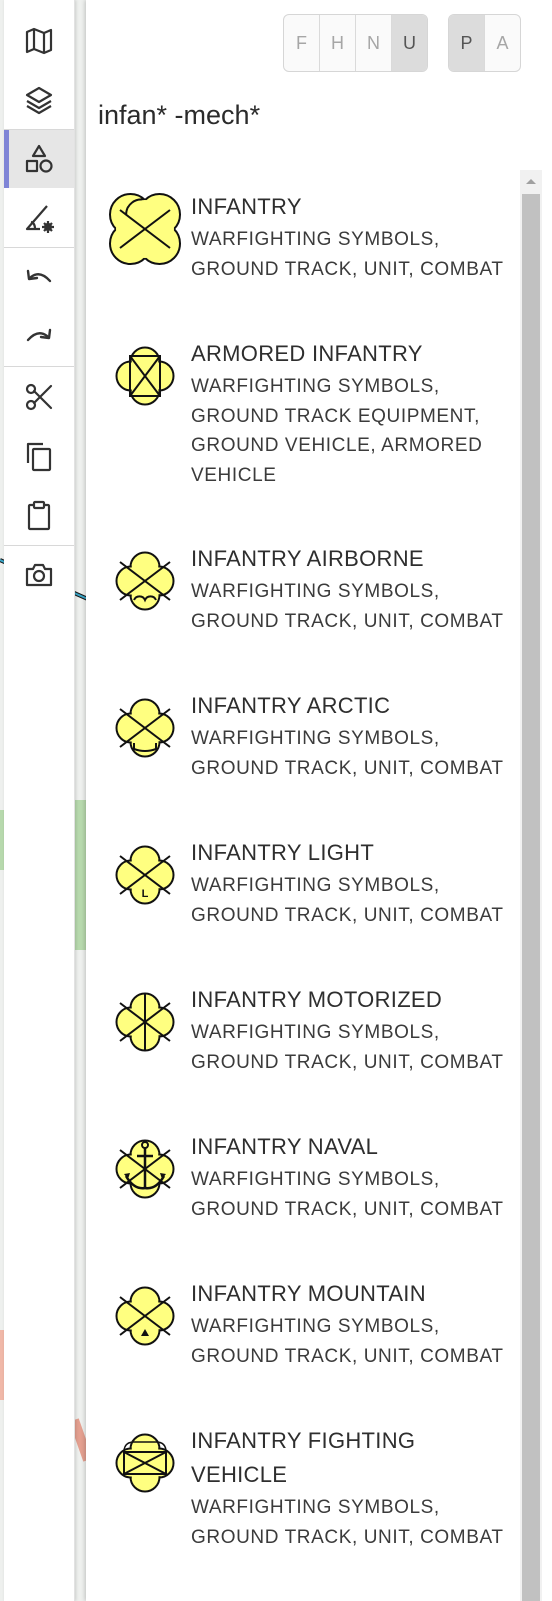  What do you see at coordinates (145, 1316) in the screenshot?
I see `infantry-mountain-symbol-icon` at bounding box center [145, 1316].